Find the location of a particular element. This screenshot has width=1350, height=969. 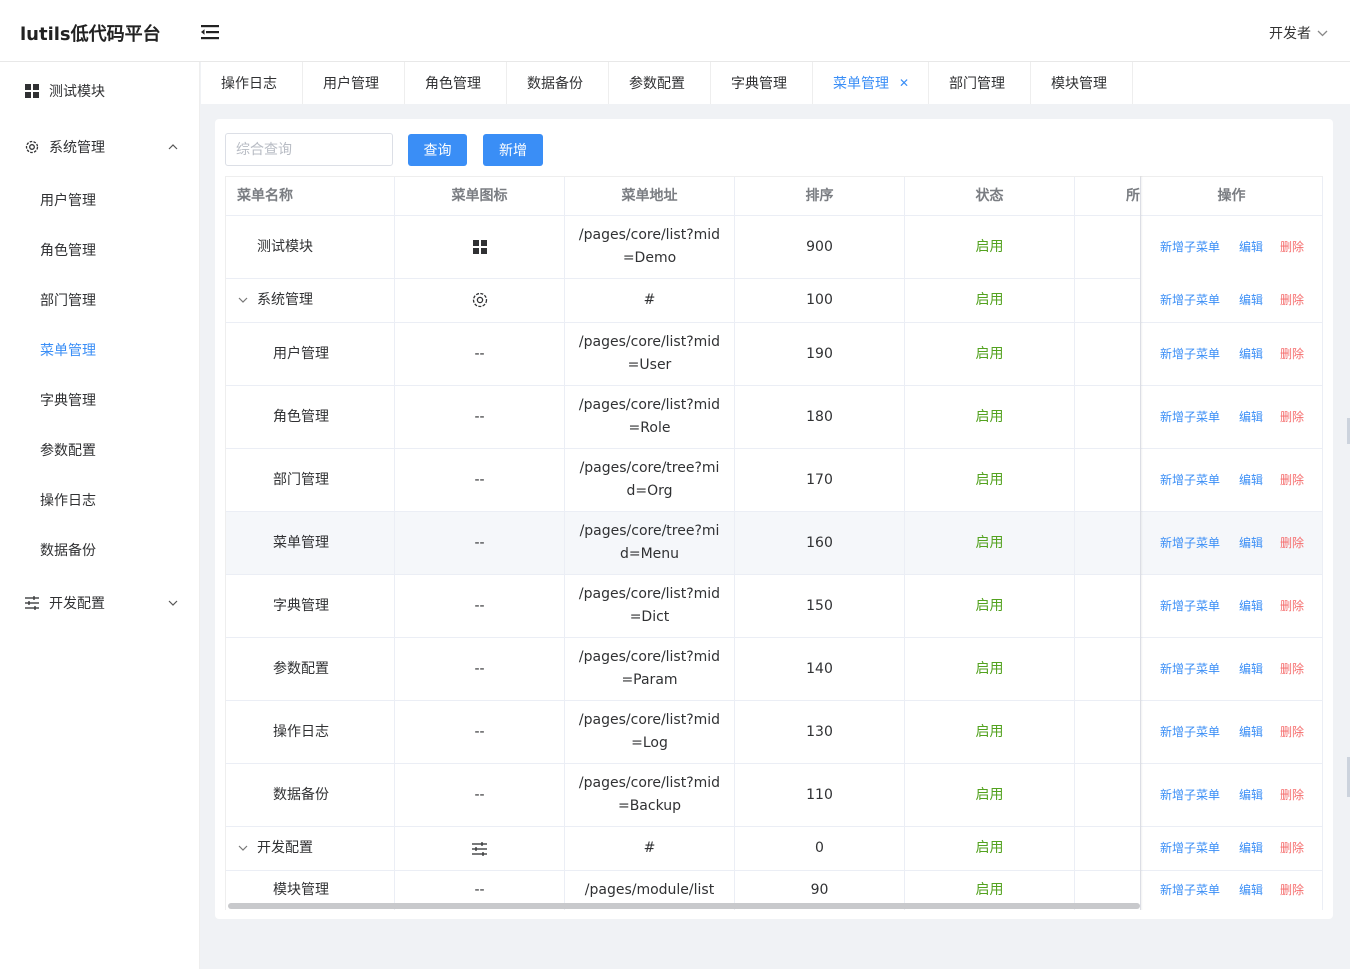

sidebar-sub-backup: 数据备份 is located at coordinates (100, 550).